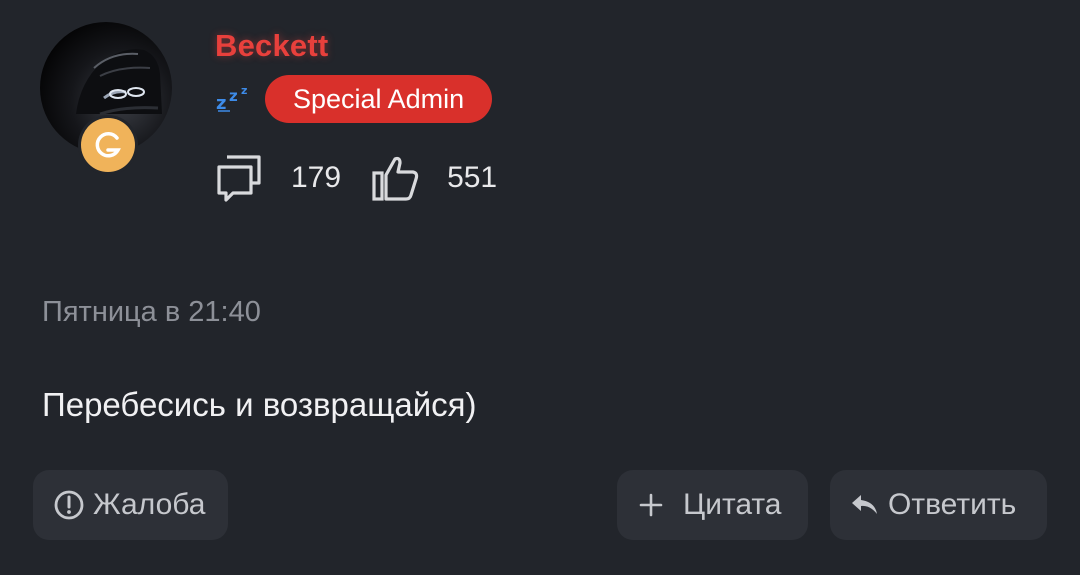  I want to click on sleep-zzz-icon: z z z, so click(236, 98).